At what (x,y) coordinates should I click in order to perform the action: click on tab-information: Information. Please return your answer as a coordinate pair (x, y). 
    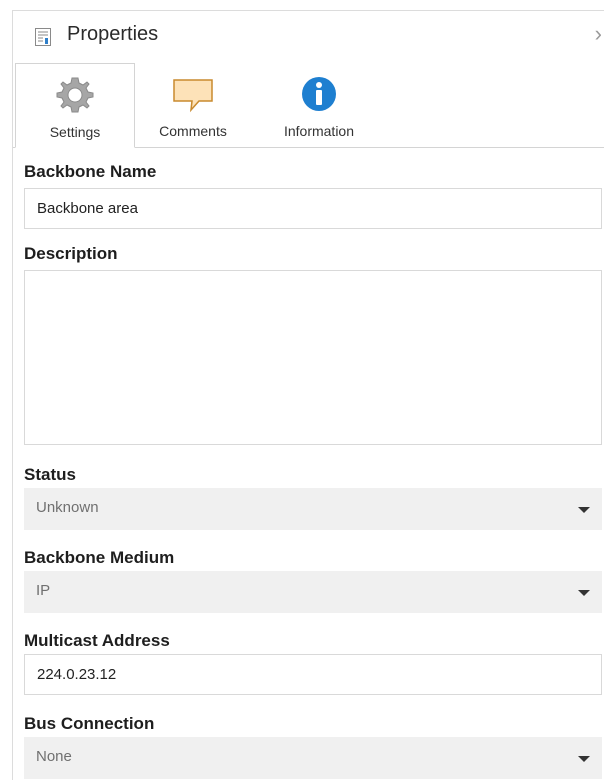
    Looking at the image, I should click on (319, 105).